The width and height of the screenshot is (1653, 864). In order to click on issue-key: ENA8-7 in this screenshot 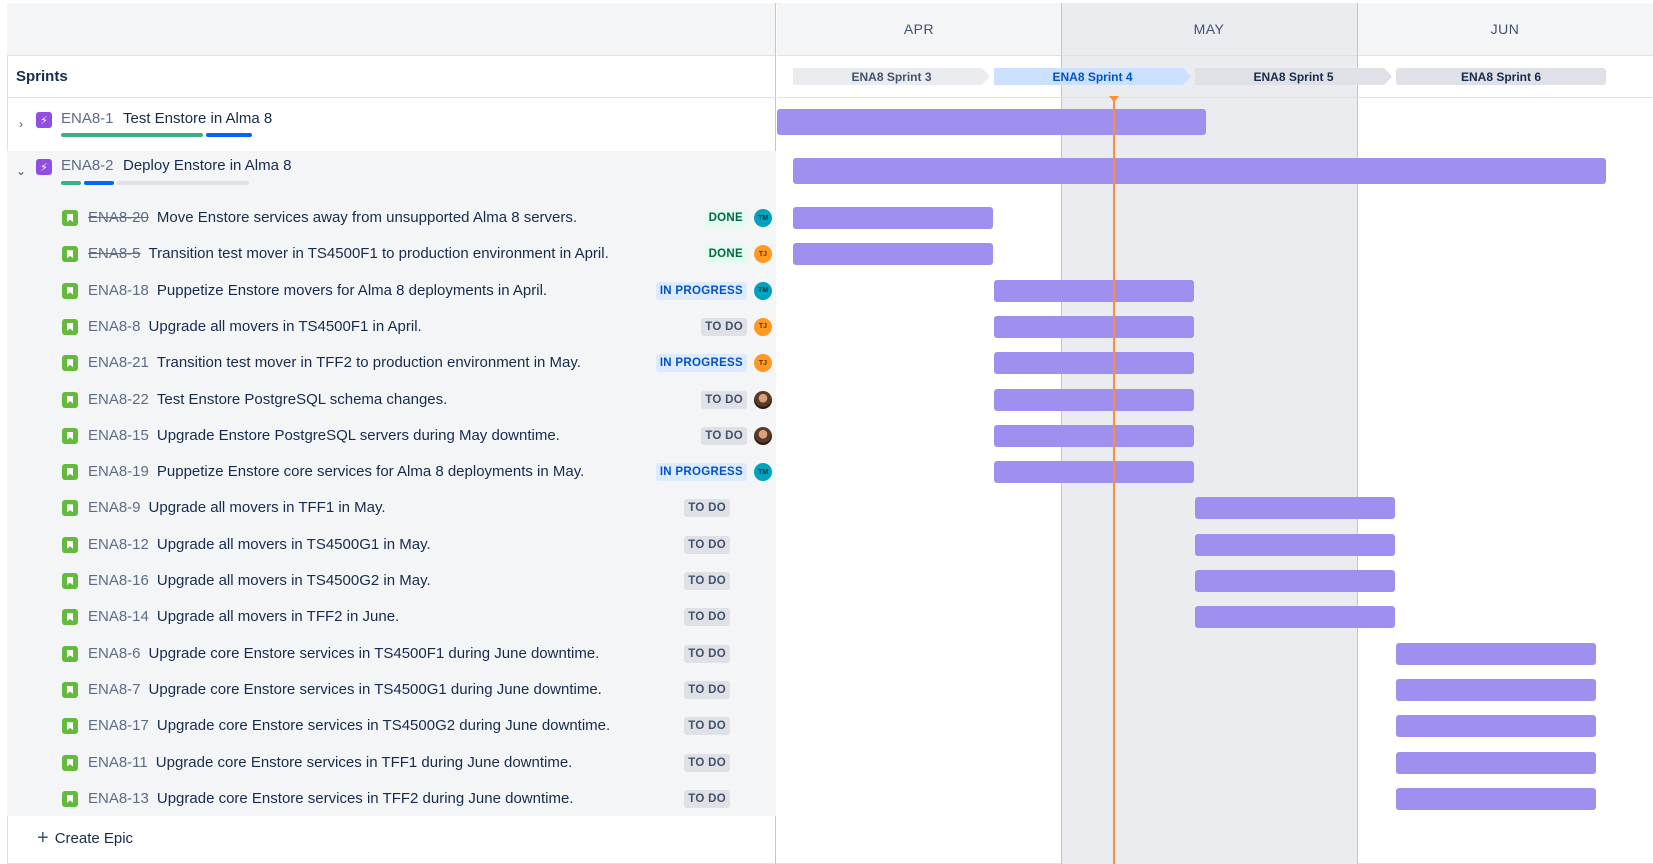, I will do `click(114, 689)`.